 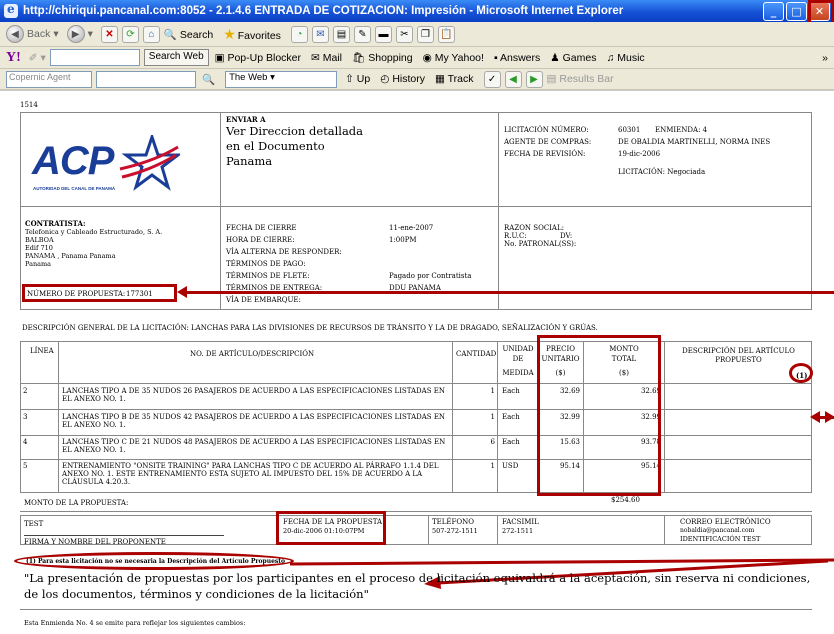 I want to click on favorites-button: ★ Favorites, so click(x=252, y=34).